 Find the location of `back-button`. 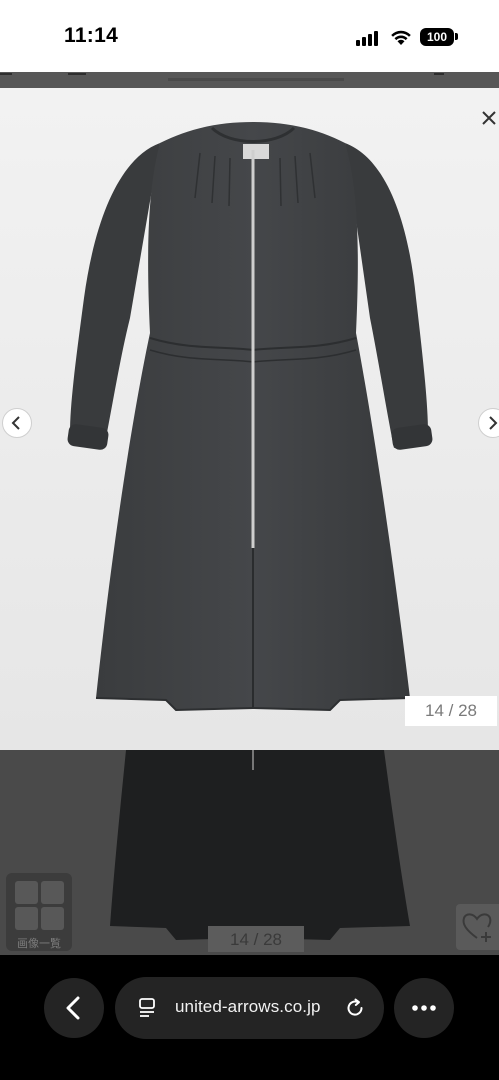

back-button is located at coordinates (74, 1008).